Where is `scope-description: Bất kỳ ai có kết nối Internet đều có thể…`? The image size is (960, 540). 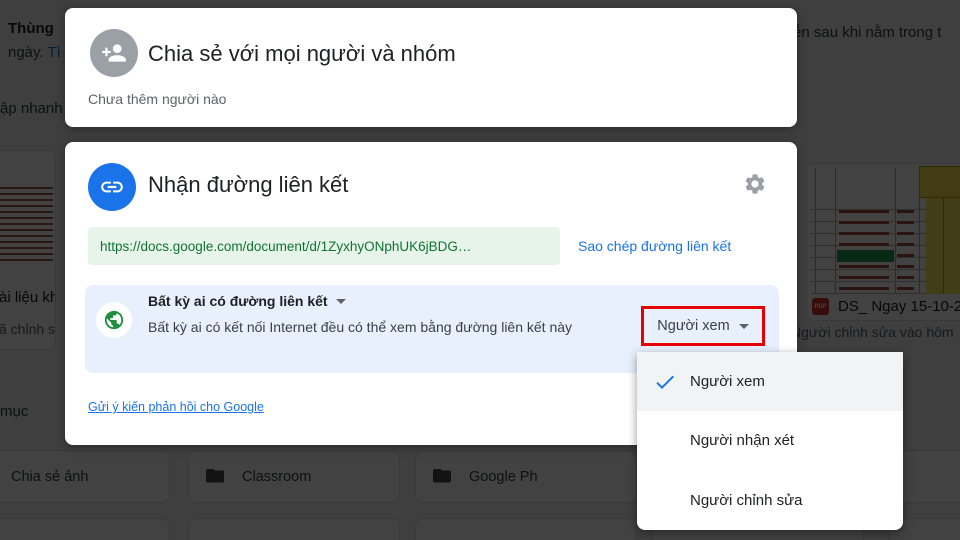 scope-description: Bất kỳ ai có kết nối Internet đều có thể… is located at coordinates (360, 327).